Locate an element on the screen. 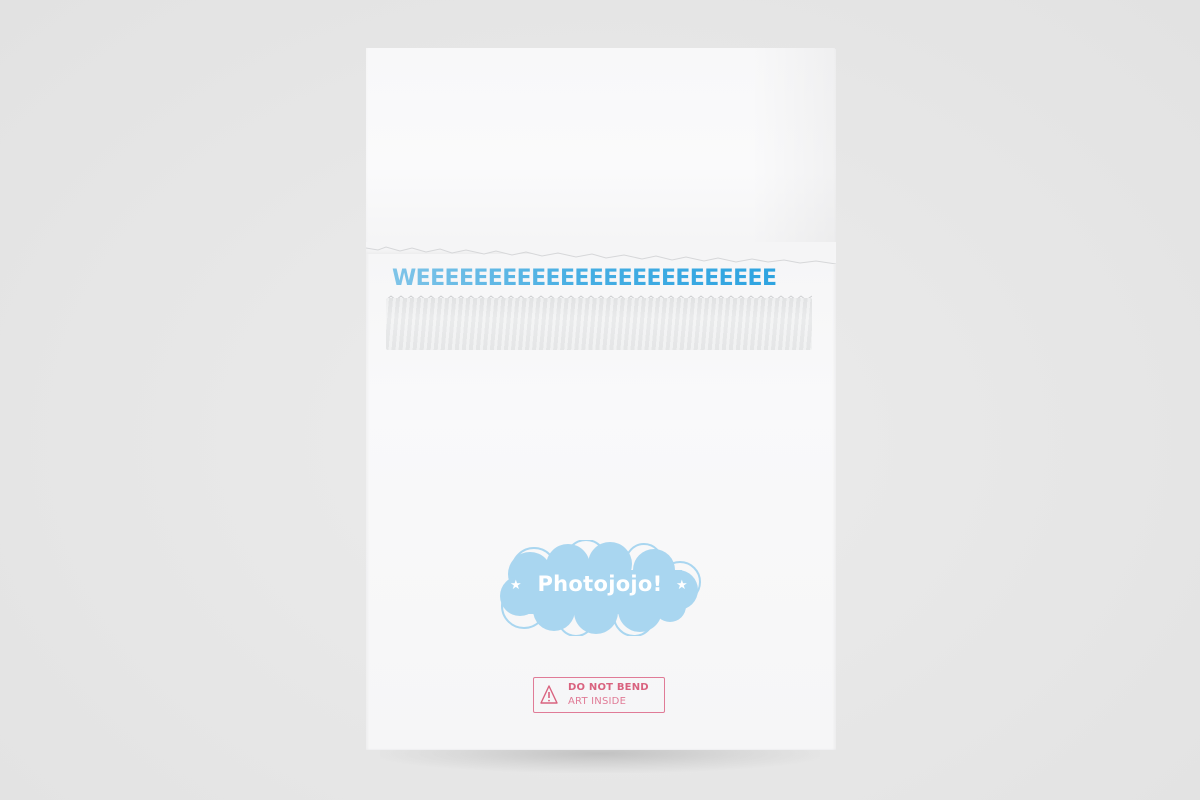 The width and height of the screenshot is (1200, 800). warning-line-2: ART INSIDE is located at coordinates (597, 701).